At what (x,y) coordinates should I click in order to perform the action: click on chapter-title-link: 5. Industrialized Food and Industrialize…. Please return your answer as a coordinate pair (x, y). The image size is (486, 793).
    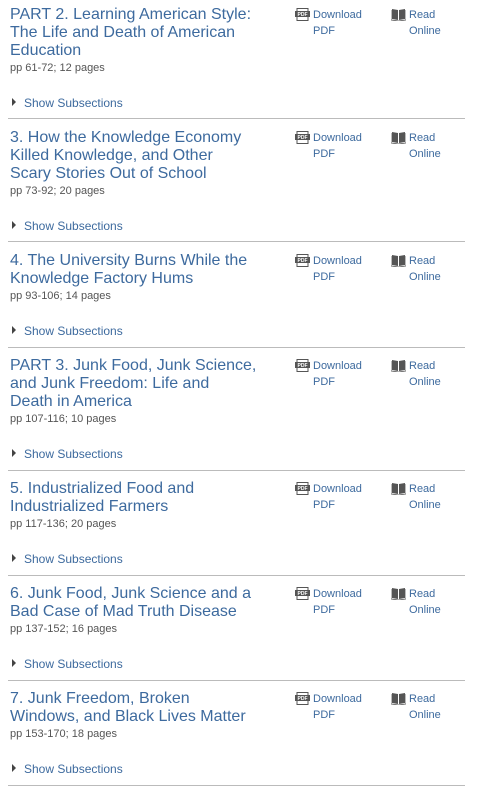
    Looking at the image, I should click on (141, 498).